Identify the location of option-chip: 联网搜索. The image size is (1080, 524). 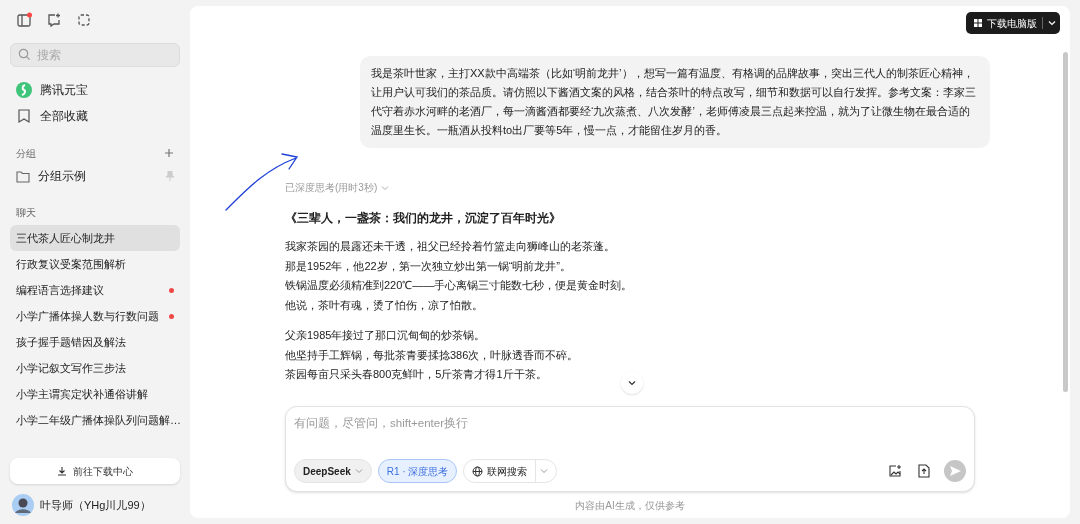
(510, 471).